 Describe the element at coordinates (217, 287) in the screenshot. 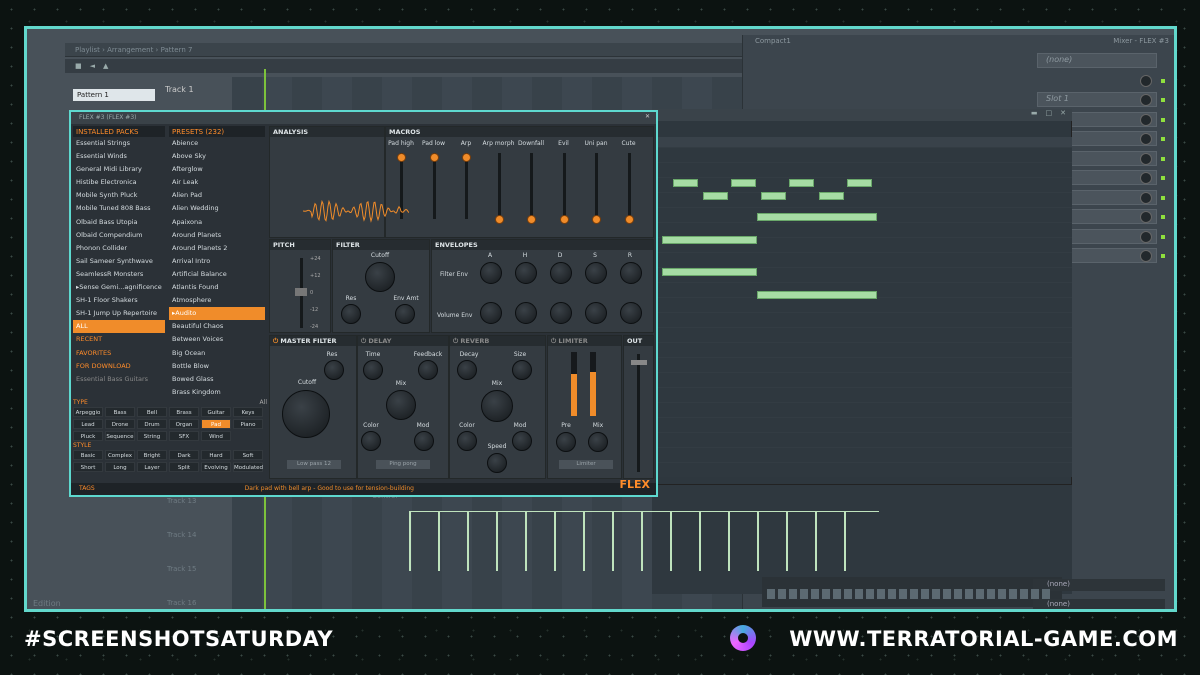

I see `preset-item: Atlantis Found` at that location.